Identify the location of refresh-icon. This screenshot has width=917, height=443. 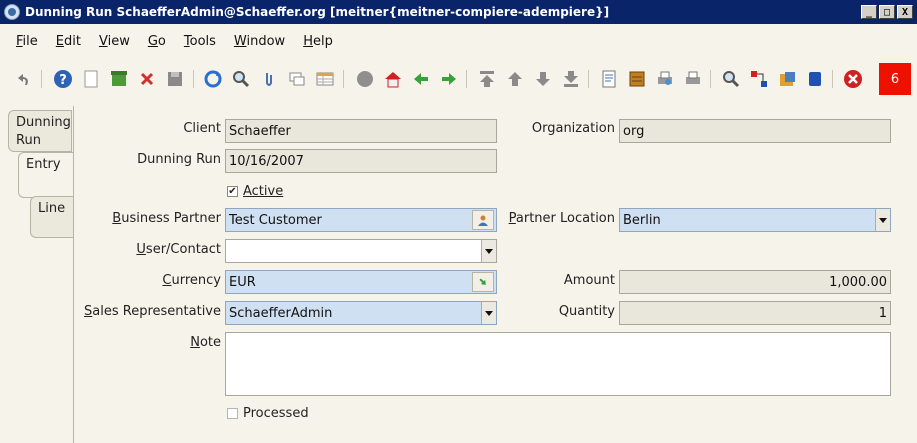
(213, 79).